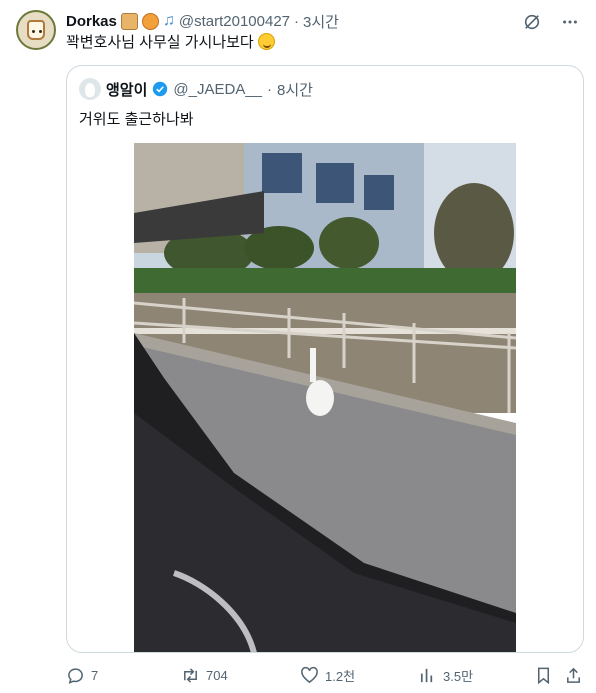 This screenshot has width=596, height=693. What do you see at coordinates (190, 675) in the screenshot?
I see `retweet-icon` at bounding box center [190, 675].